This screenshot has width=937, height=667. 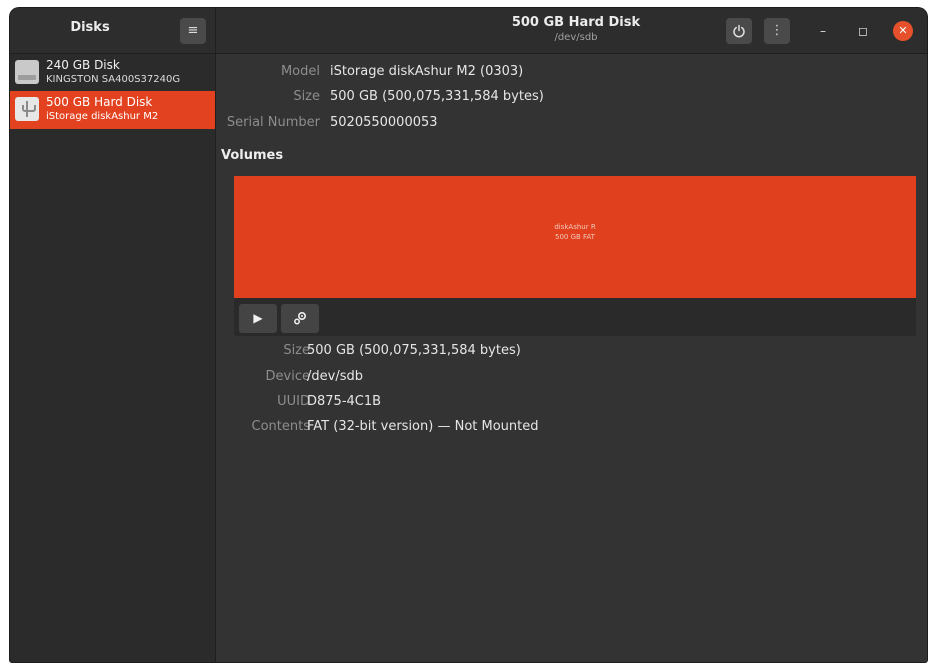 What do you see at coordinates (575, 227) in the screenshot?
I see `partition-label: diskAshur R` at bounding box center [575, 227].